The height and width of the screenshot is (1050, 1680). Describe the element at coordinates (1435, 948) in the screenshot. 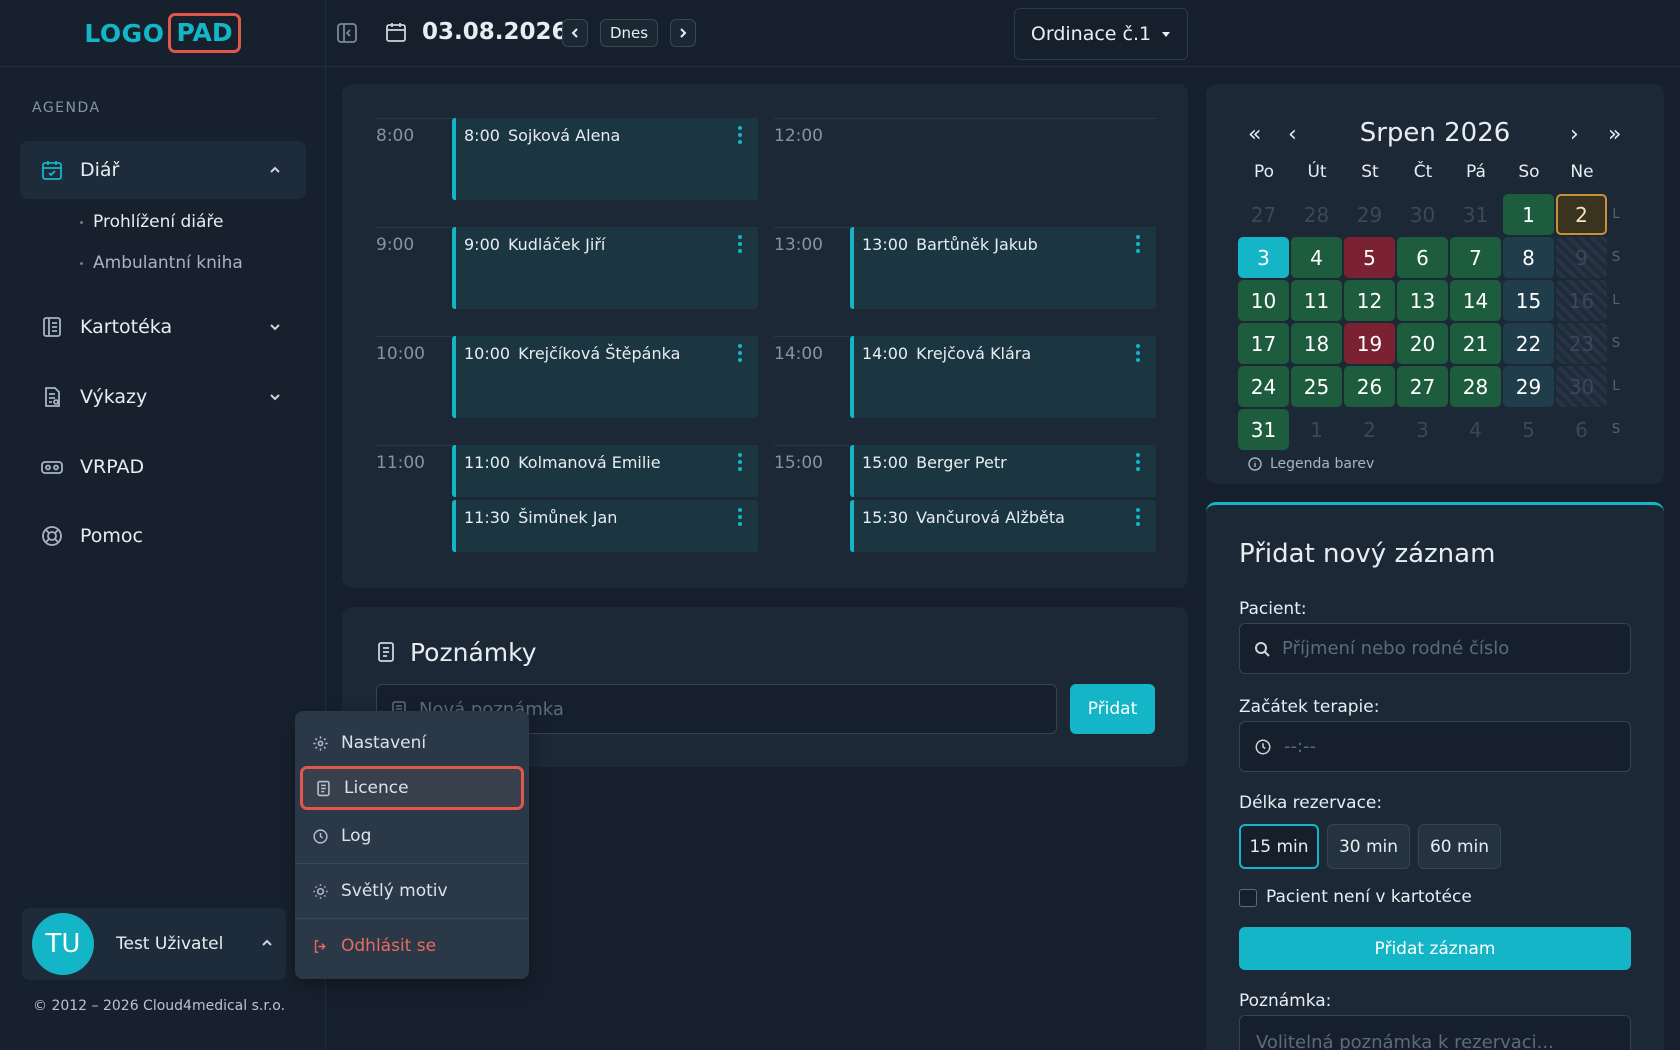

I see `submit-record-button: Přidat záznam` at that location.